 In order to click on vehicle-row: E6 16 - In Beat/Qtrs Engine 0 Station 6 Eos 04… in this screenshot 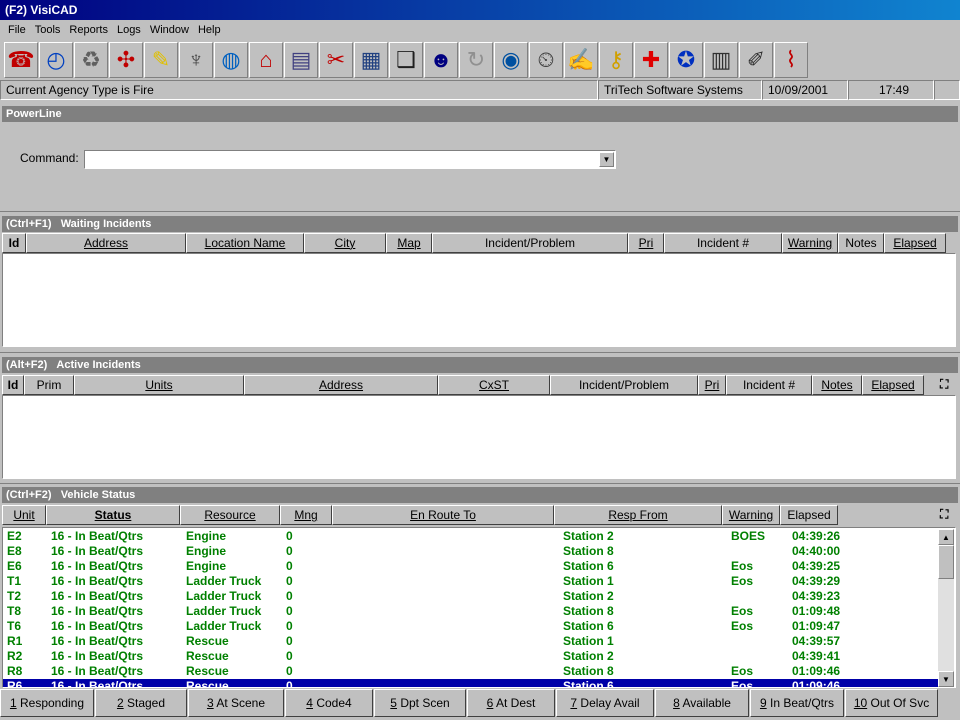, I will do `click(471, 566)`.